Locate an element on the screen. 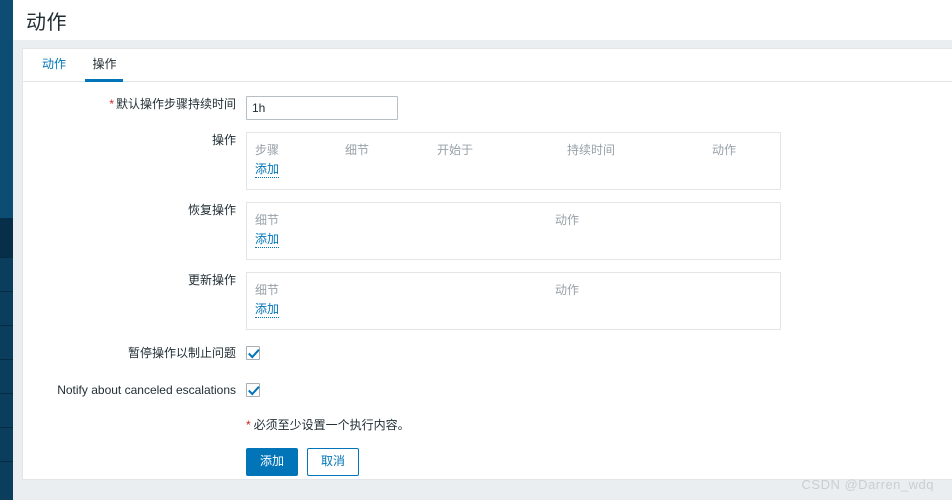 The image size is (952, 500). add-button: 添加 is located at coordinates (272, 462).